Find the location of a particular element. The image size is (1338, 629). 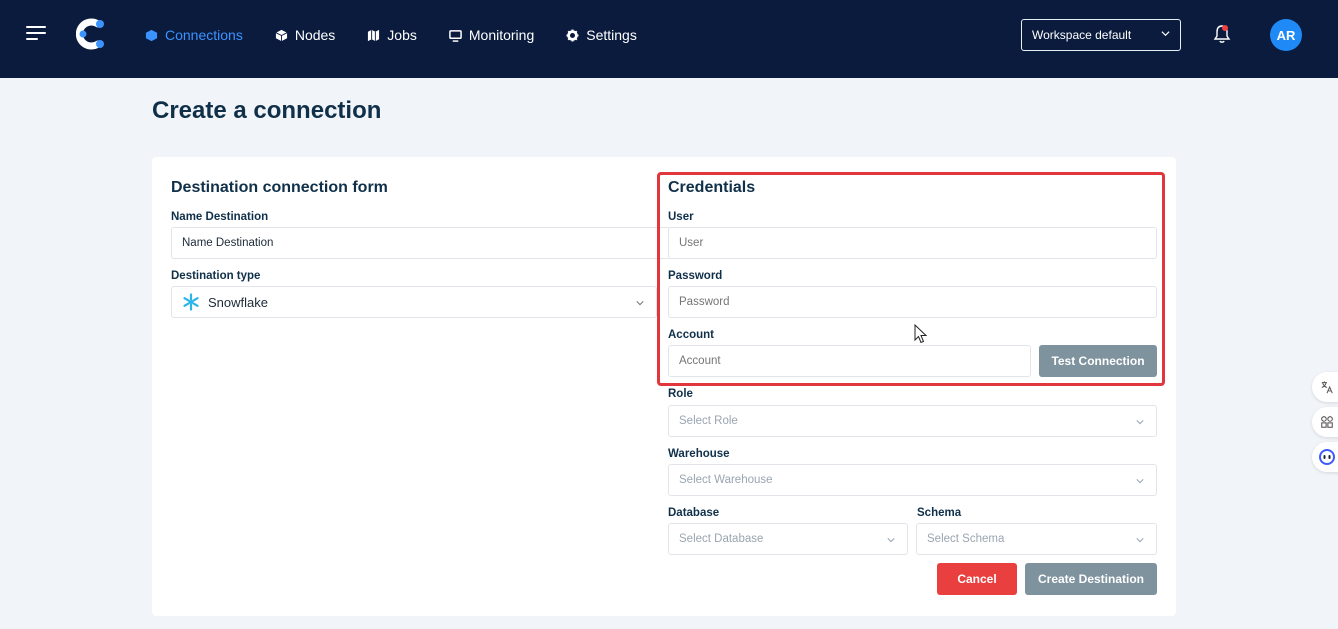

monitor-icon is located at coordinates (455, 35).